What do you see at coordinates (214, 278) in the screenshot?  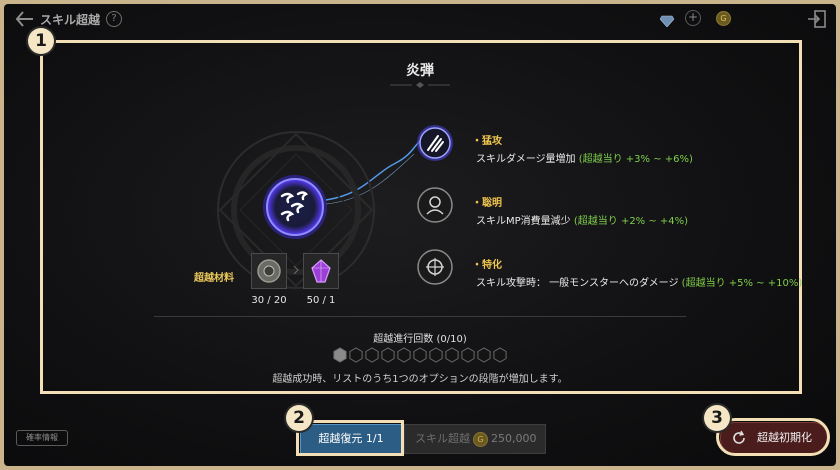 I see `materials-label: 超越材料` at bounding box center [214, 278].